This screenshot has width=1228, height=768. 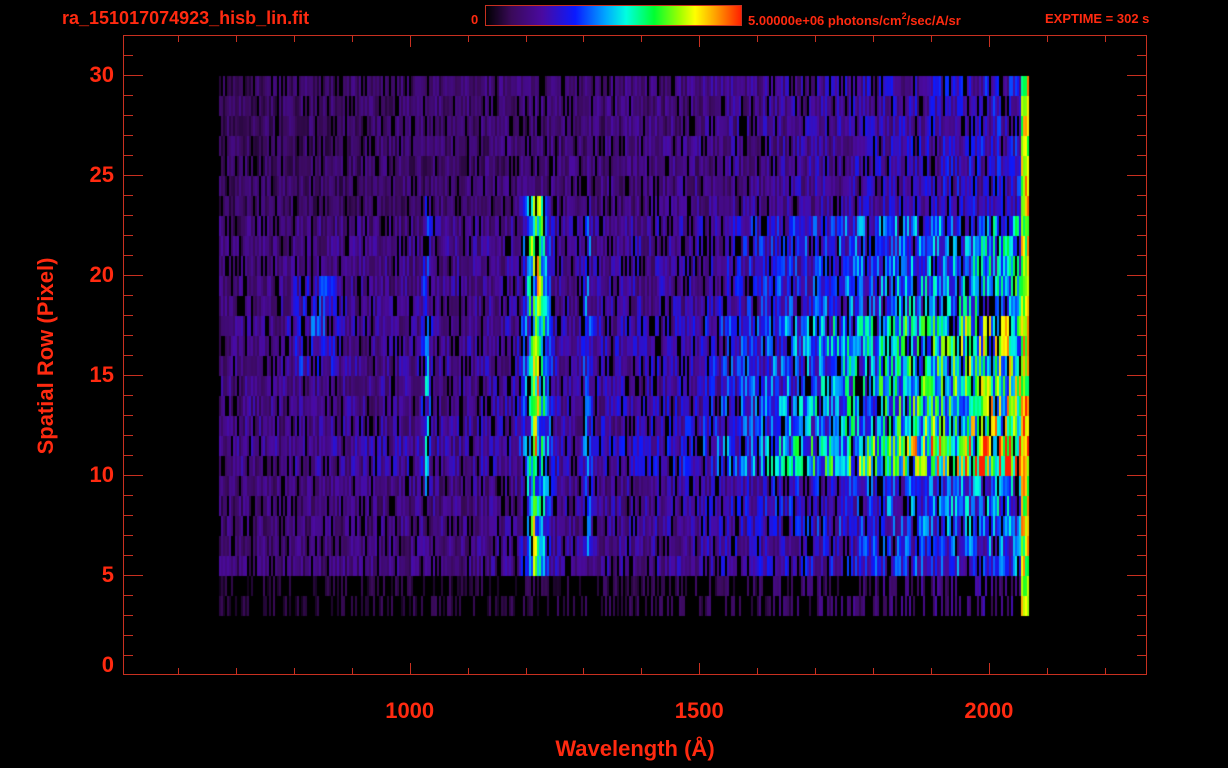 I want to click on x-tick-label: 1000, so click(x=410, y=710).